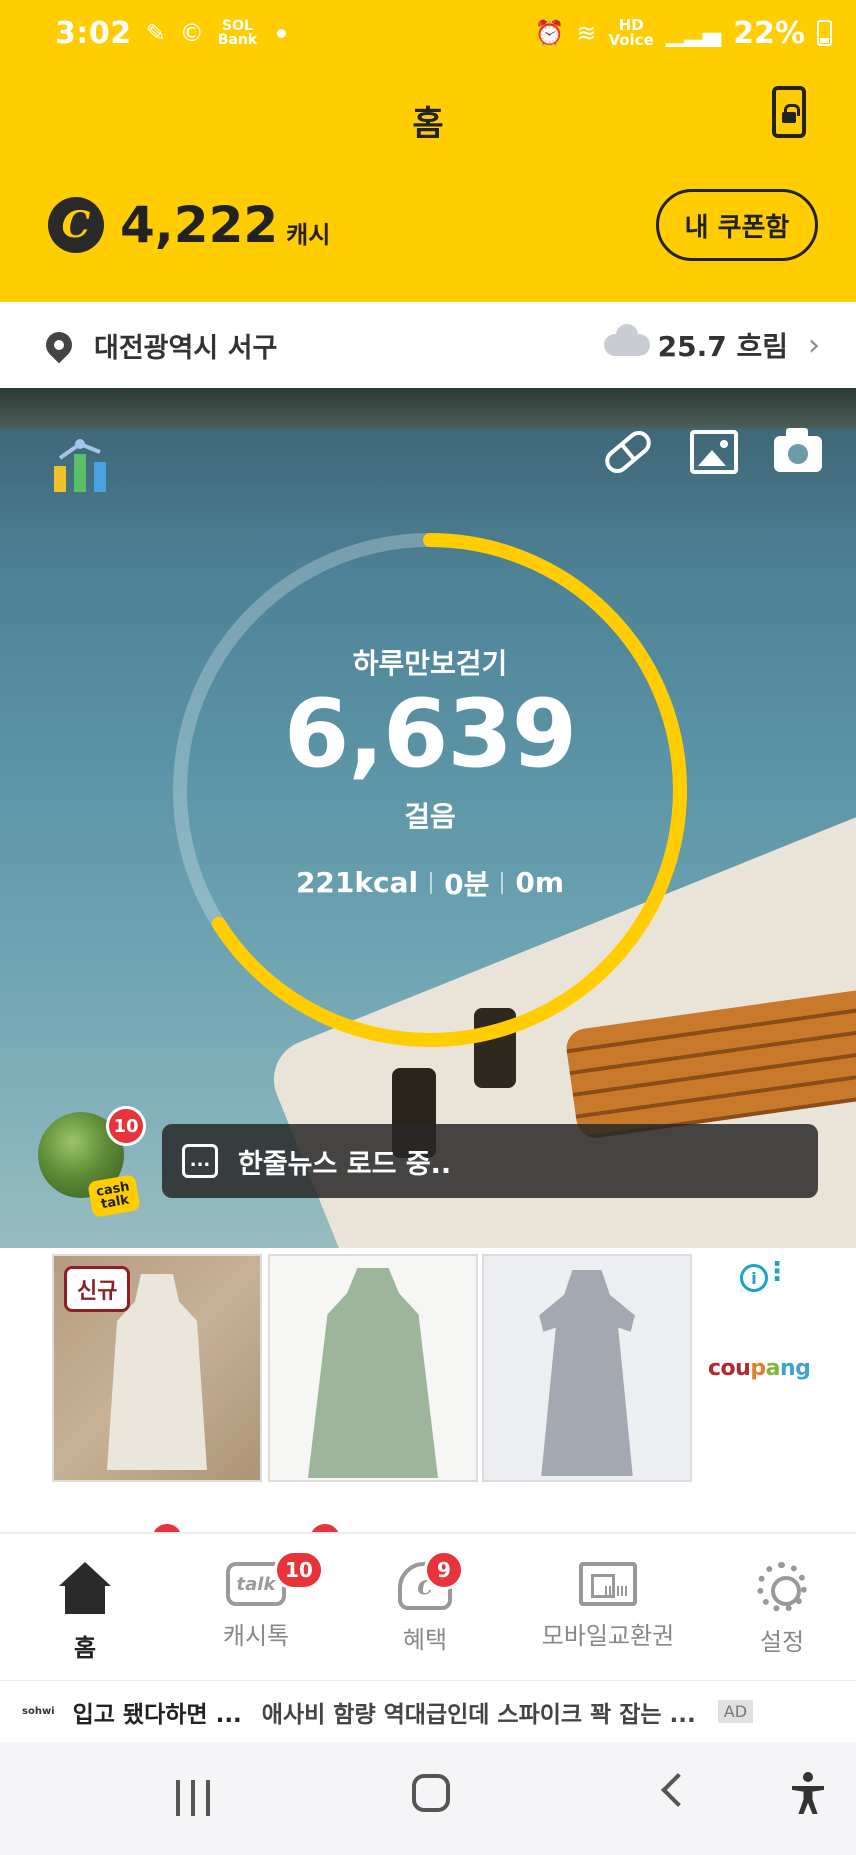 The width and height of the screenshot is (856, 1855). Describe the element at coordinates (626, 340) in the screenshot. I see `cloud-icon` at that location.